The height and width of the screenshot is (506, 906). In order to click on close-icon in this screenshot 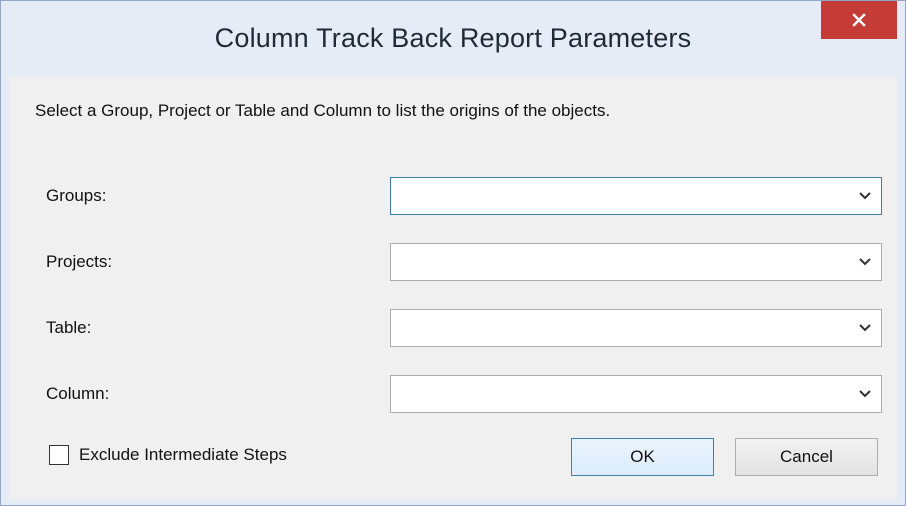, I will do `click(859, 20)`.